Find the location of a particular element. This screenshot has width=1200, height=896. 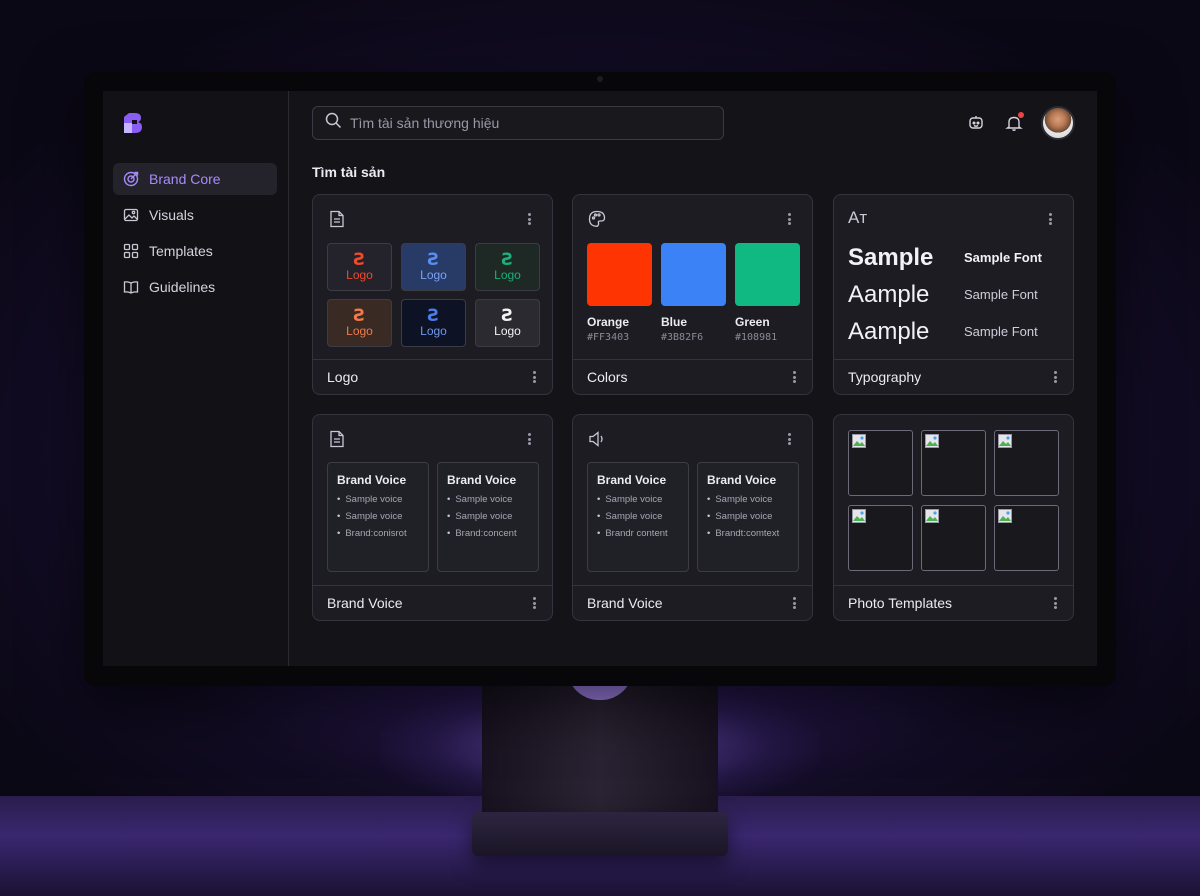

card-title: Colors is located at coordinates (607, 377).